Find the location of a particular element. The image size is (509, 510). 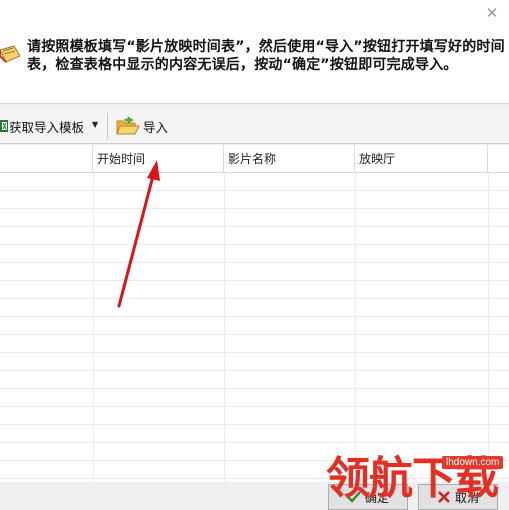

cancel-button: 取消 is located at coordinates (458, 497).